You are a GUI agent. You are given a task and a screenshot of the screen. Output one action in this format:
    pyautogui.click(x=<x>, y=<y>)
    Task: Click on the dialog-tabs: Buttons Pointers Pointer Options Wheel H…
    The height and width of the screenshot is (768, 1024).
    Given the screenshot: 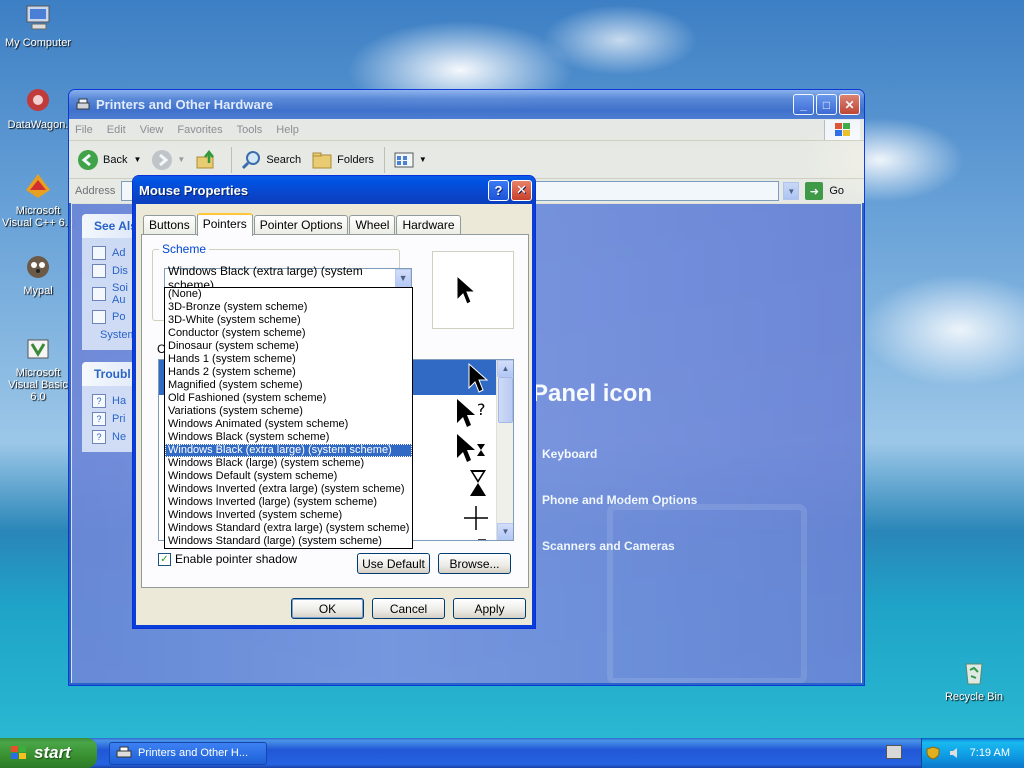 What is the action you would take?
    pyautogui.click(x=302, y=224)
    